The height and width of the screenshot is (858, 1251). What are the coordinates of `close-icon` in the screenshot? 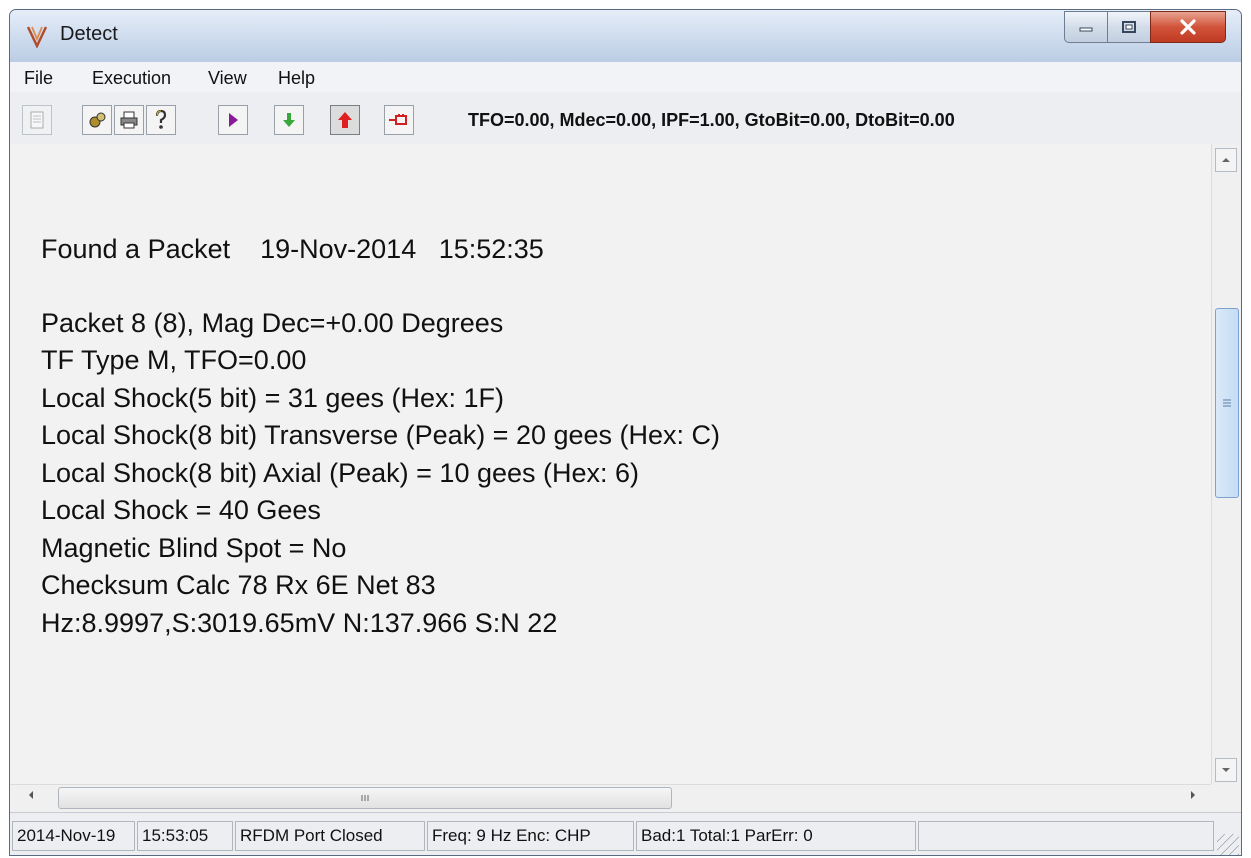 It's located at (1188, 27).